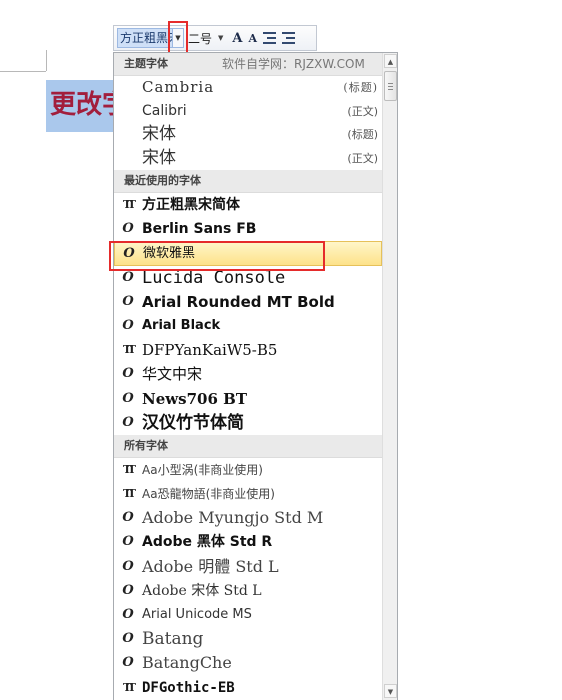  What do you see at coordinates (293, 64) in the screenshot?
I see `watermark-text: 软件自学网：RJZXW.COM` at bounding box center [293, 64].